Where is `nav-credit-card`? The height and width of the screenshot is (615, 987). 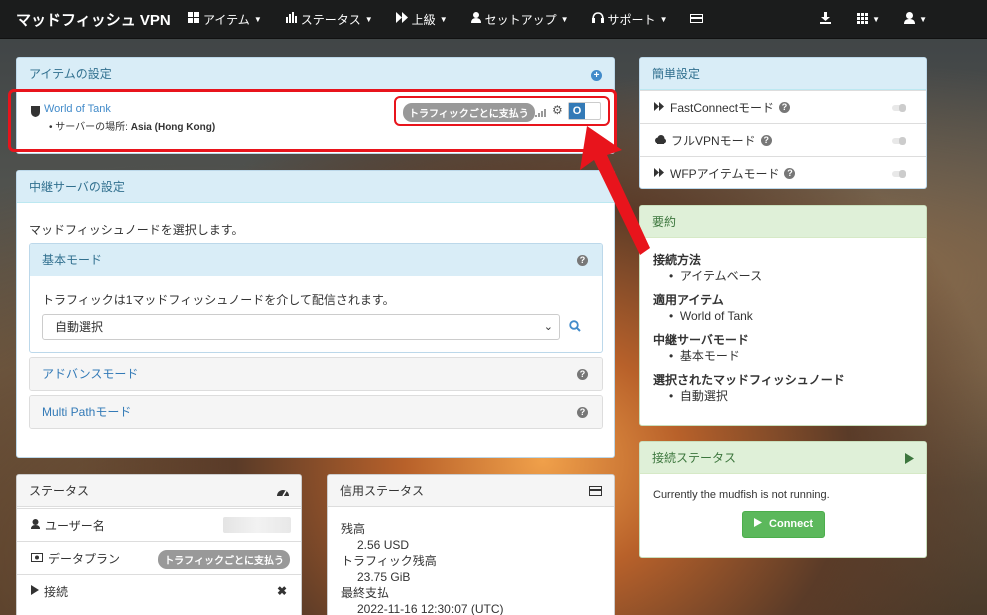
nav-credit-card is located at coordinates (697, 19).